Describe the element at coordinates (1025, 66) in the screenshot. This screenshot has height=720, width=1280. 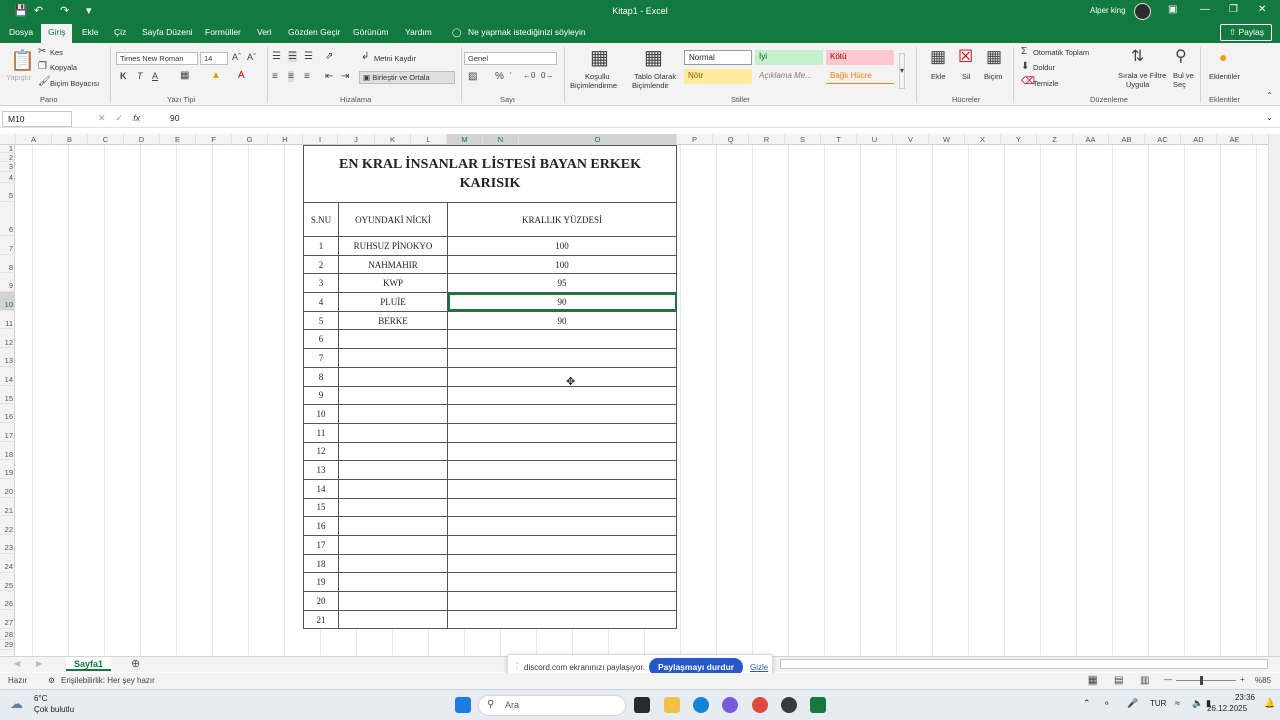
I see `fill-icon: ⬇` at that location.